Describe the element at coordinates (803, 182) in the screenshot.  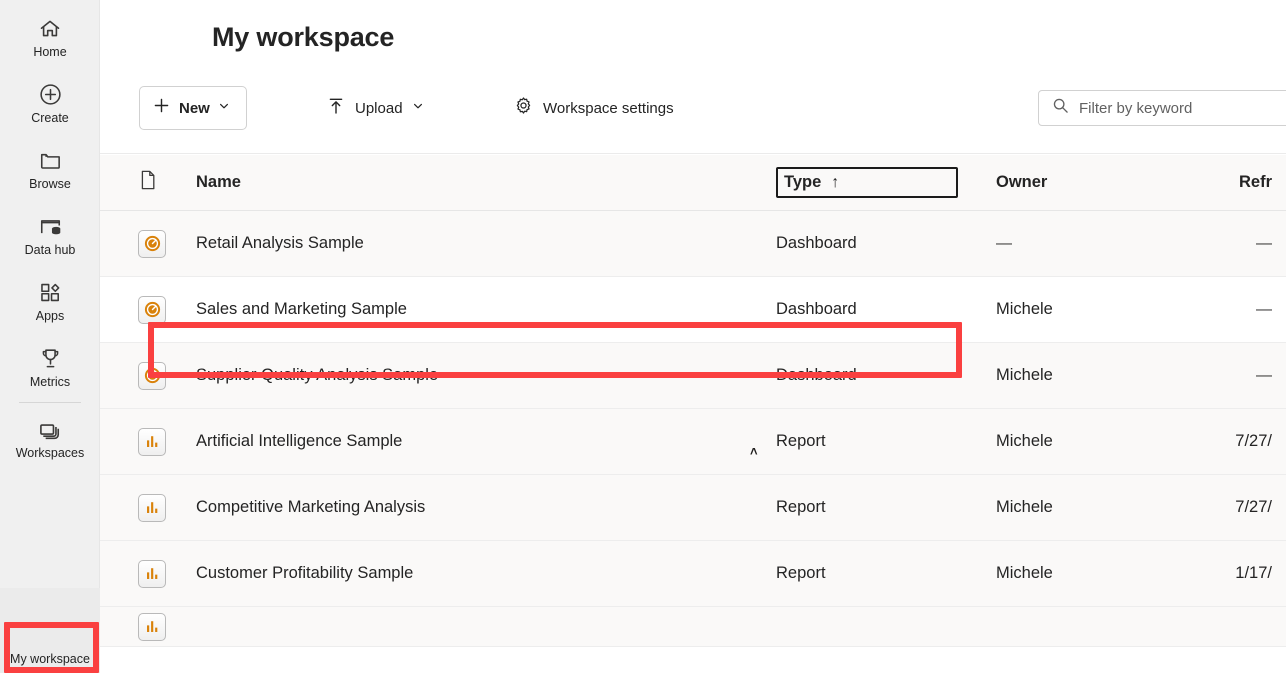
I see `column-header-type-label: Type` at that location.